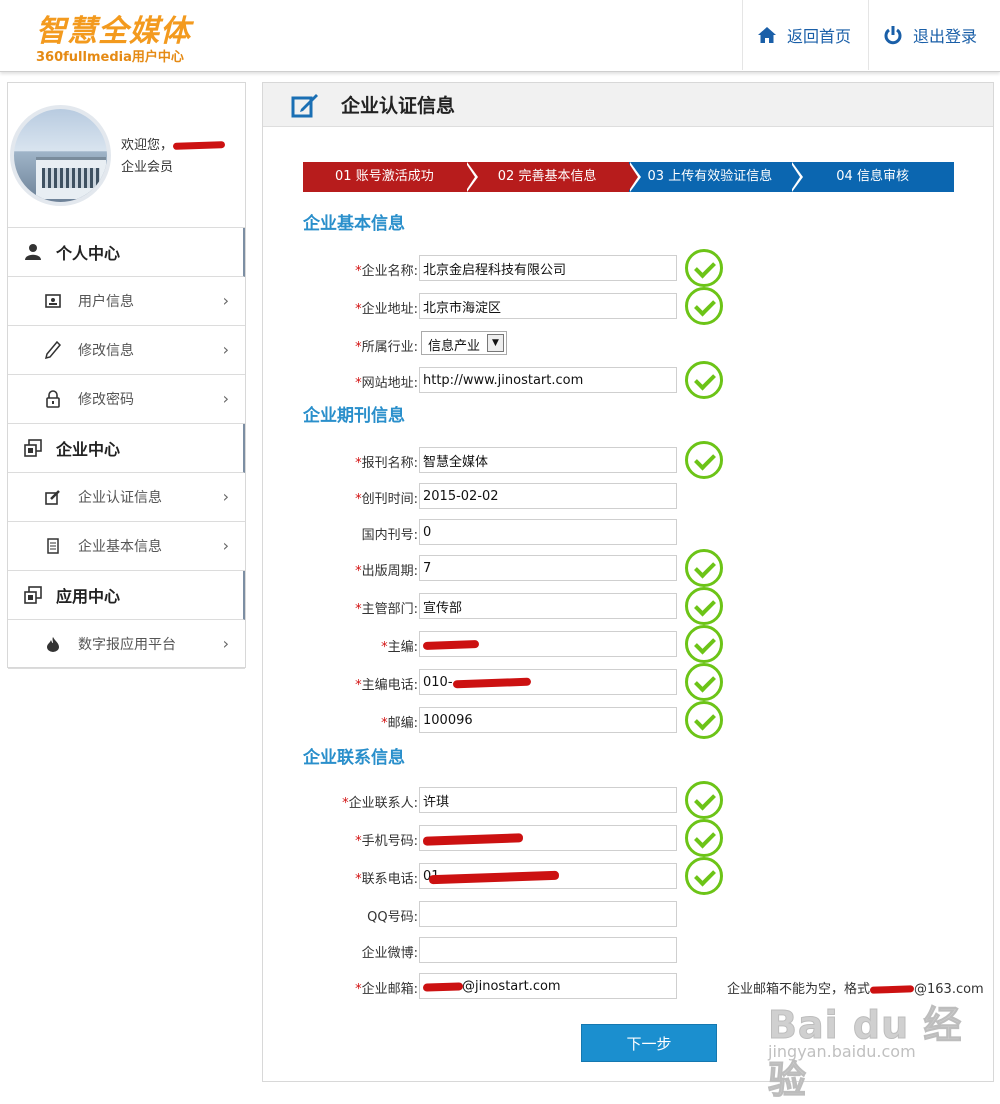 The image size is (1000, 1104). What do you see at coordinates (548, 914) in the screenshot?
I see `qq-input` at bounding box center [548, 914].